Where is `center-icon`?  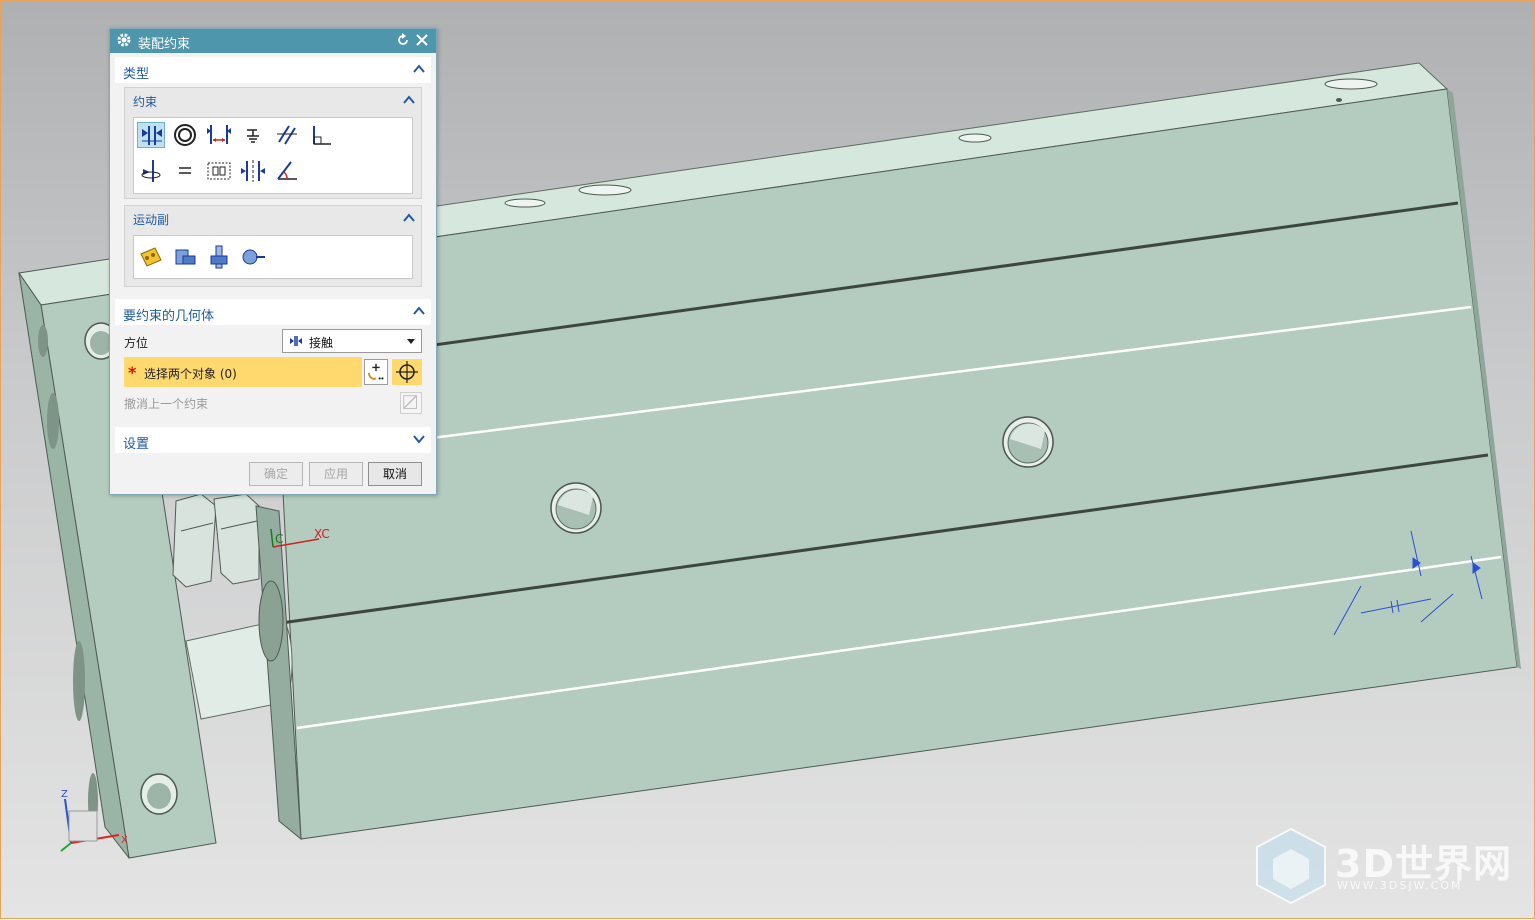 center-icon is located at coordinates (253, 171).